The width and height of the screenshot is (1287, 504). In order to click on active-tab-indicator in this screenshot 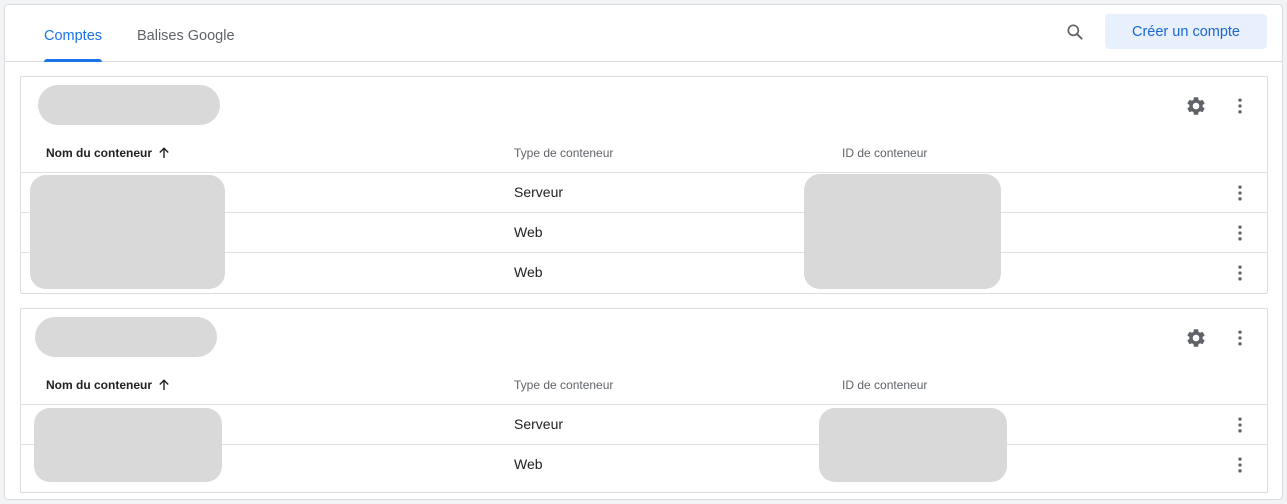, I will do `click(73, 60)`.